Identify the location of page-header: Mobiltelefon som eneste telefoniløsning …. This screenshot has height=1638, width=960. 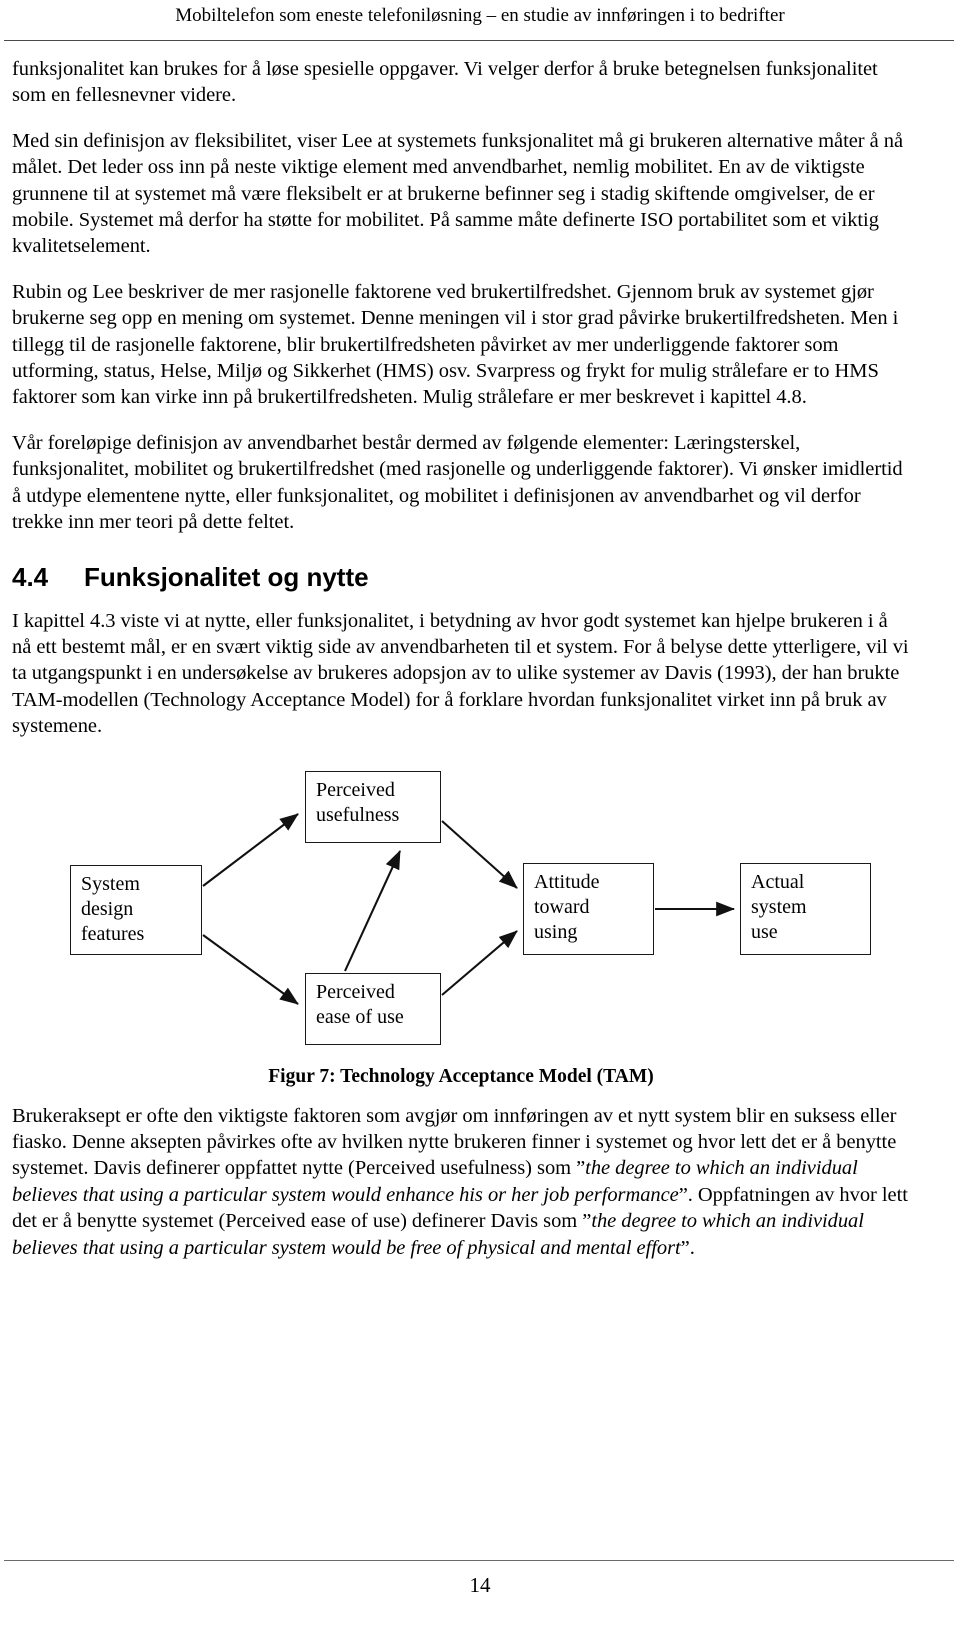
(480, 23).